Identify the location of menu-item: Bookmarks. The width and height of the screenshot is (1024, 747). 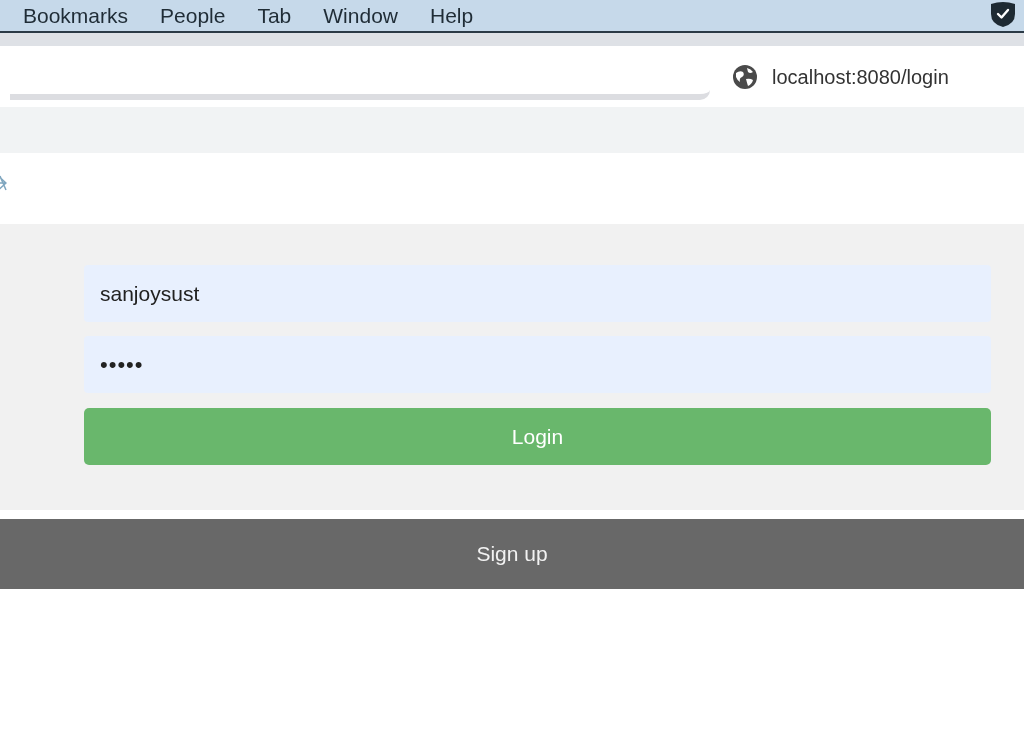
(76, 15).